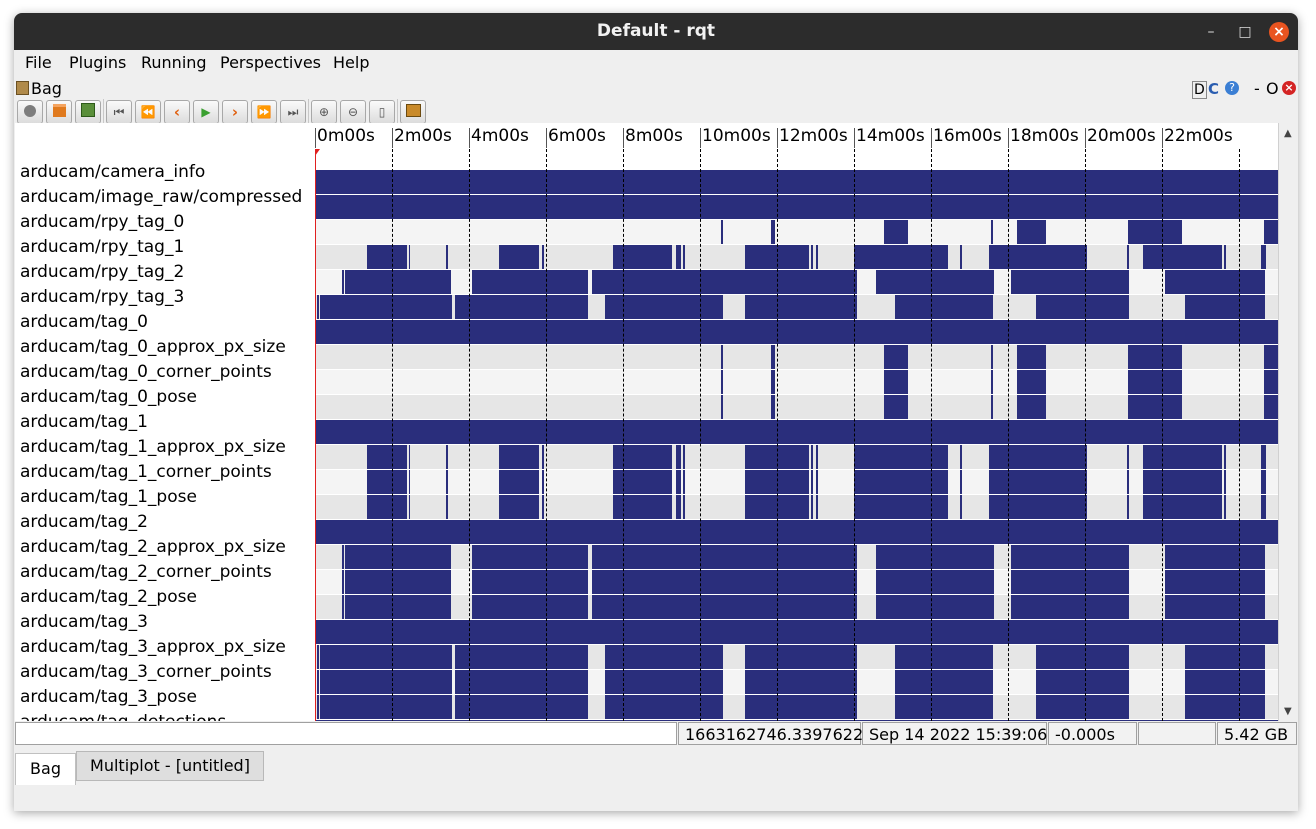 The width and height of the screenshot is (1316, 829). What do you see at coordinates (1289, 88) in the screenshot?
I see `close-plugin-icon: ×` at bounding box center [1289, 88].